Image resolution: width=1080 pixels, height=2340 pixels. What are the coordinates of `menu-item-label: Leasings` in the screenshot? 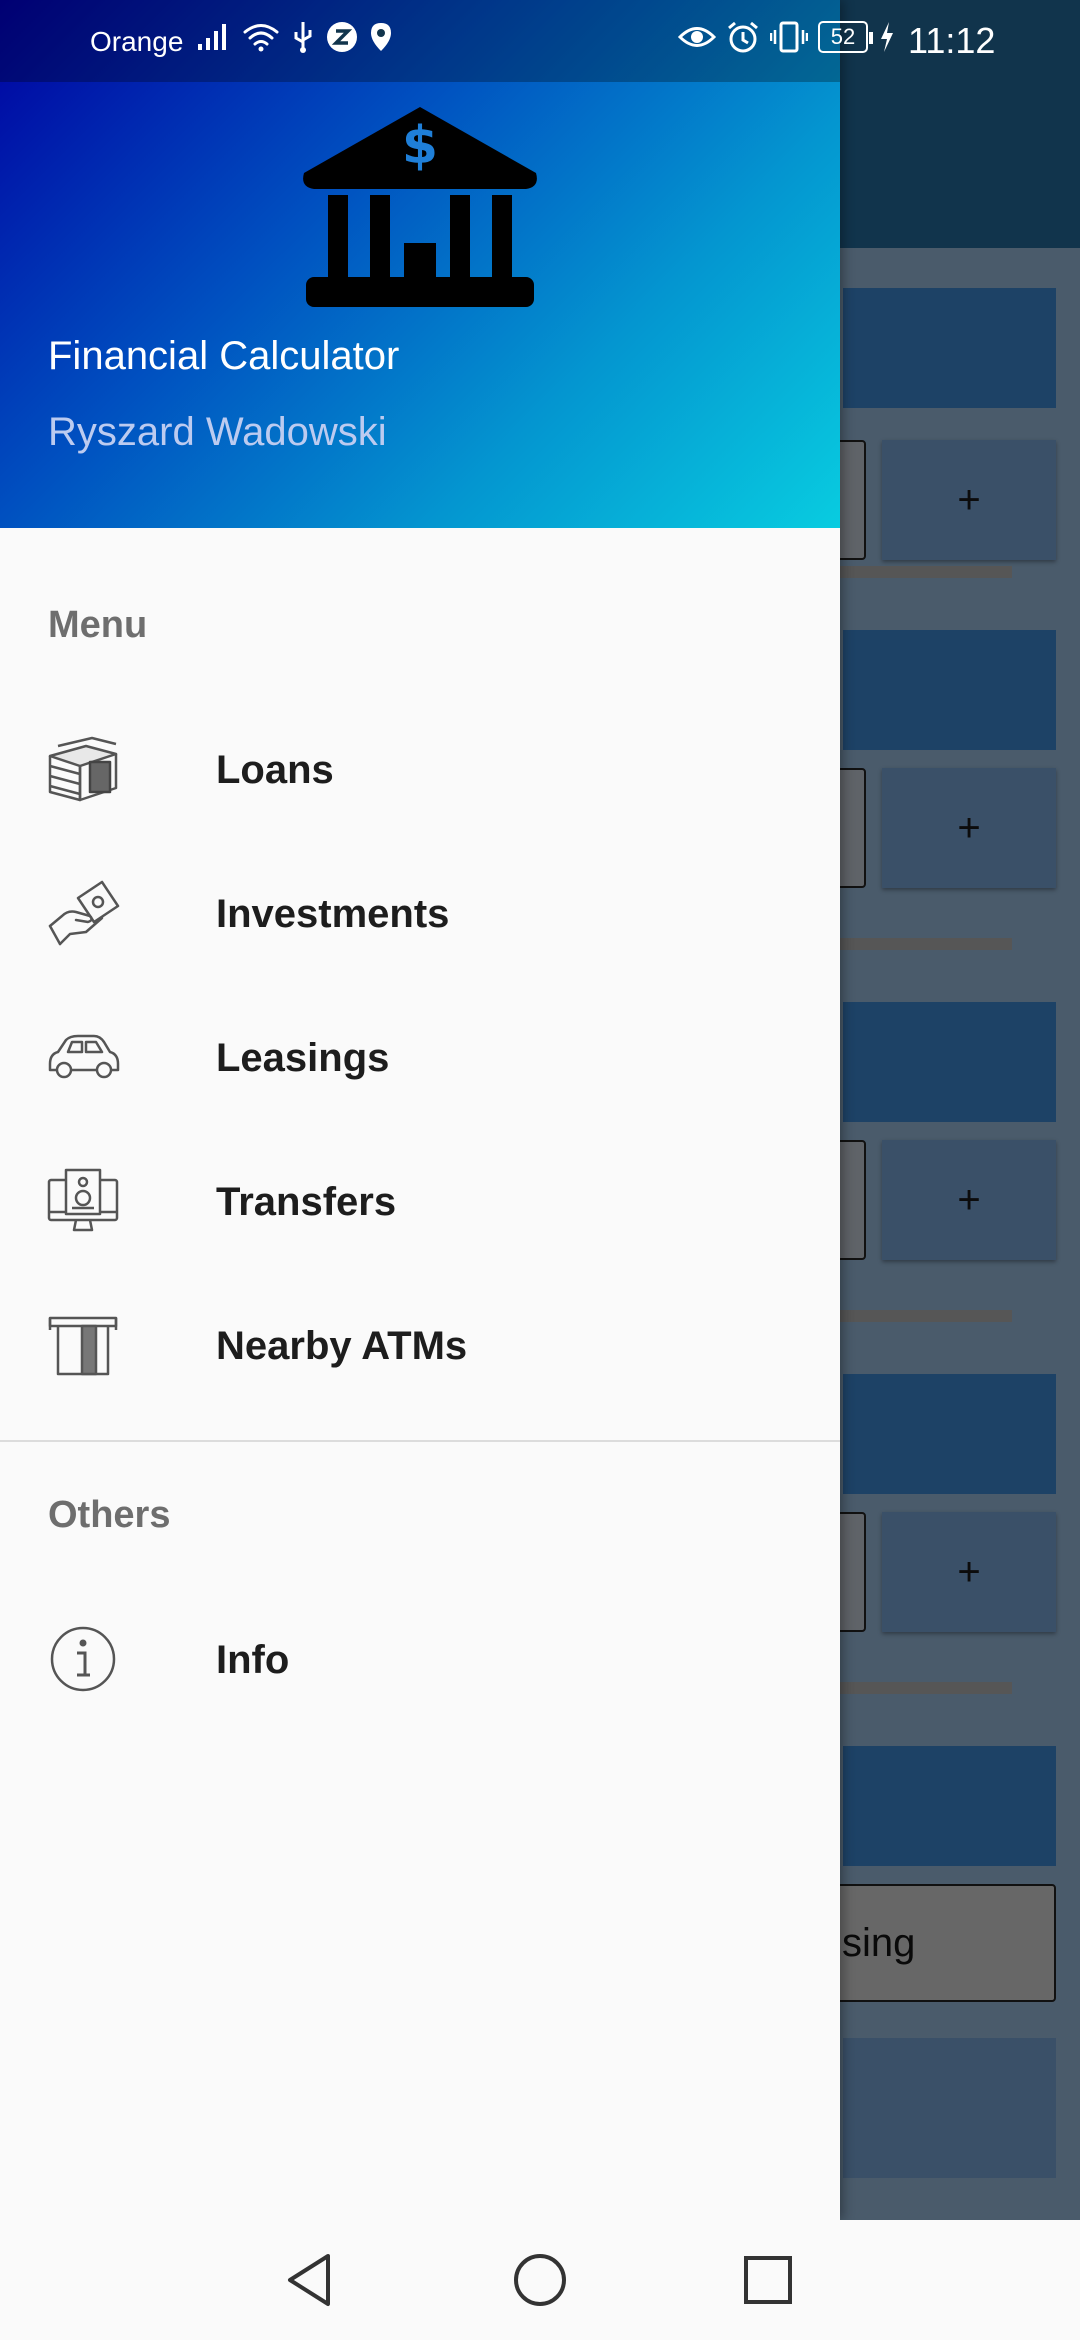 It's located at (303, 1058).